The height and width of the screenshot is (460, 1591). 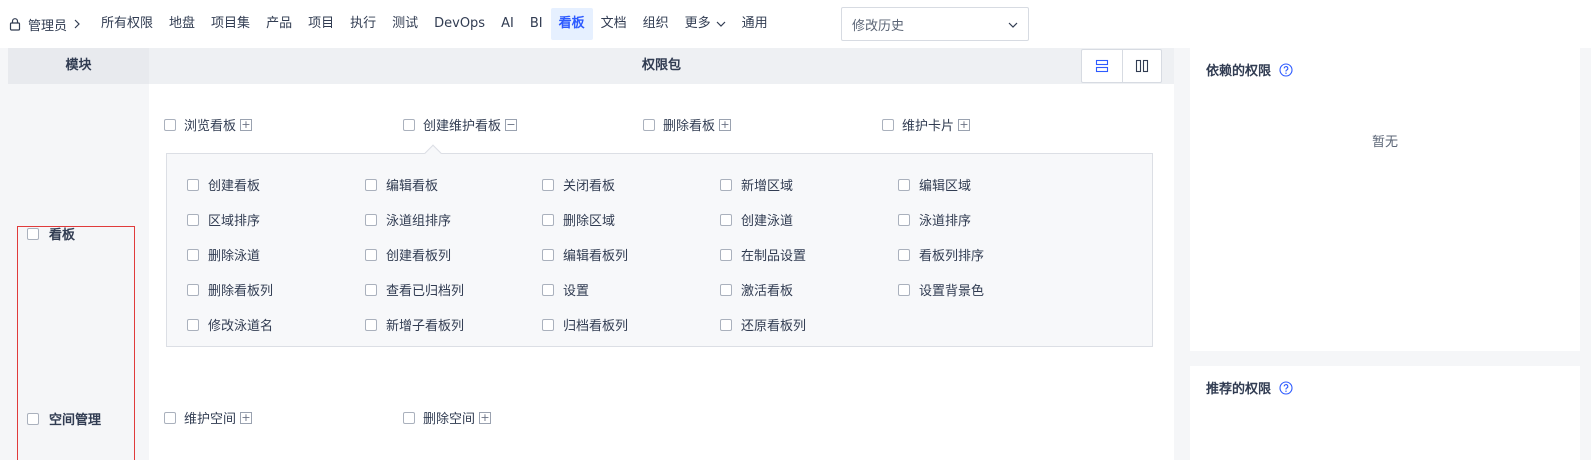 I want to click on nav-item-doc: 文档, so click(x=614, y=24).